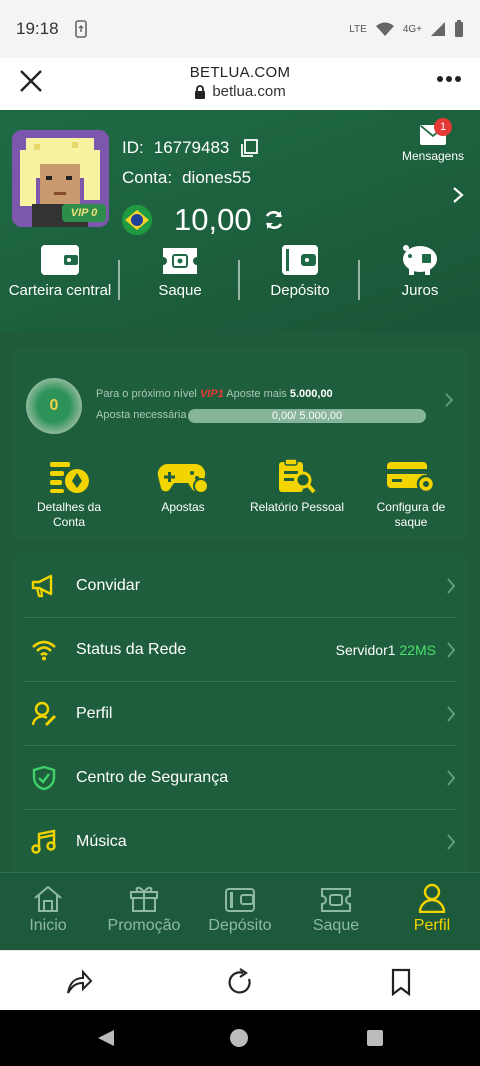  I want to click on url-box: BETLUA.COM betlua.com, so click(240, 82).